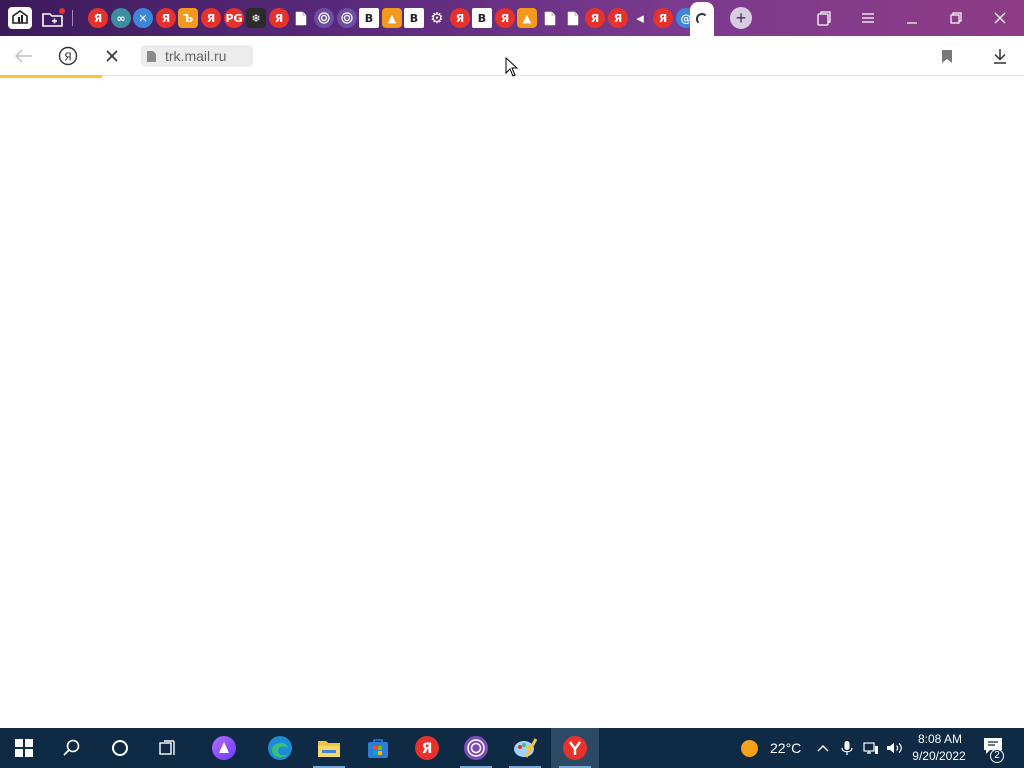  I want to click on yandex-app-icon: Я, so click(427, 748).